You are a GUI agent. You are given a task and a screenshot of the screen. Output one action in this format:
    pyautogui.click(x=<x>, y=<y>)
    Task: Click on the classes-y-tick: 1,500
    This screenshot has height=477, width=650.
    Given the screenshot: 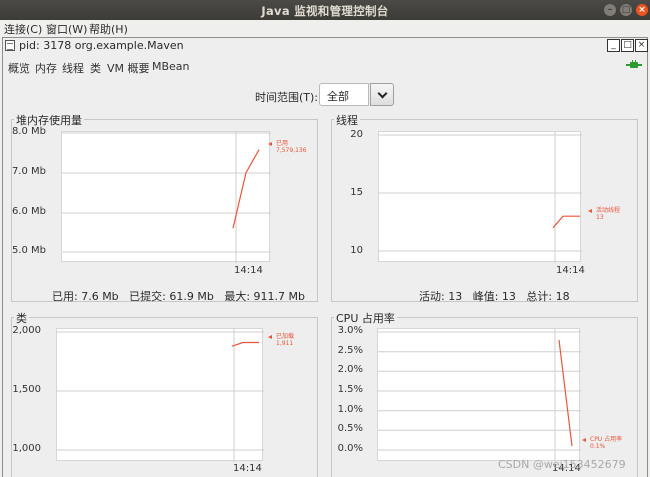 What is the action you would take?
    pyautogui.click(x=26, y=389)
    